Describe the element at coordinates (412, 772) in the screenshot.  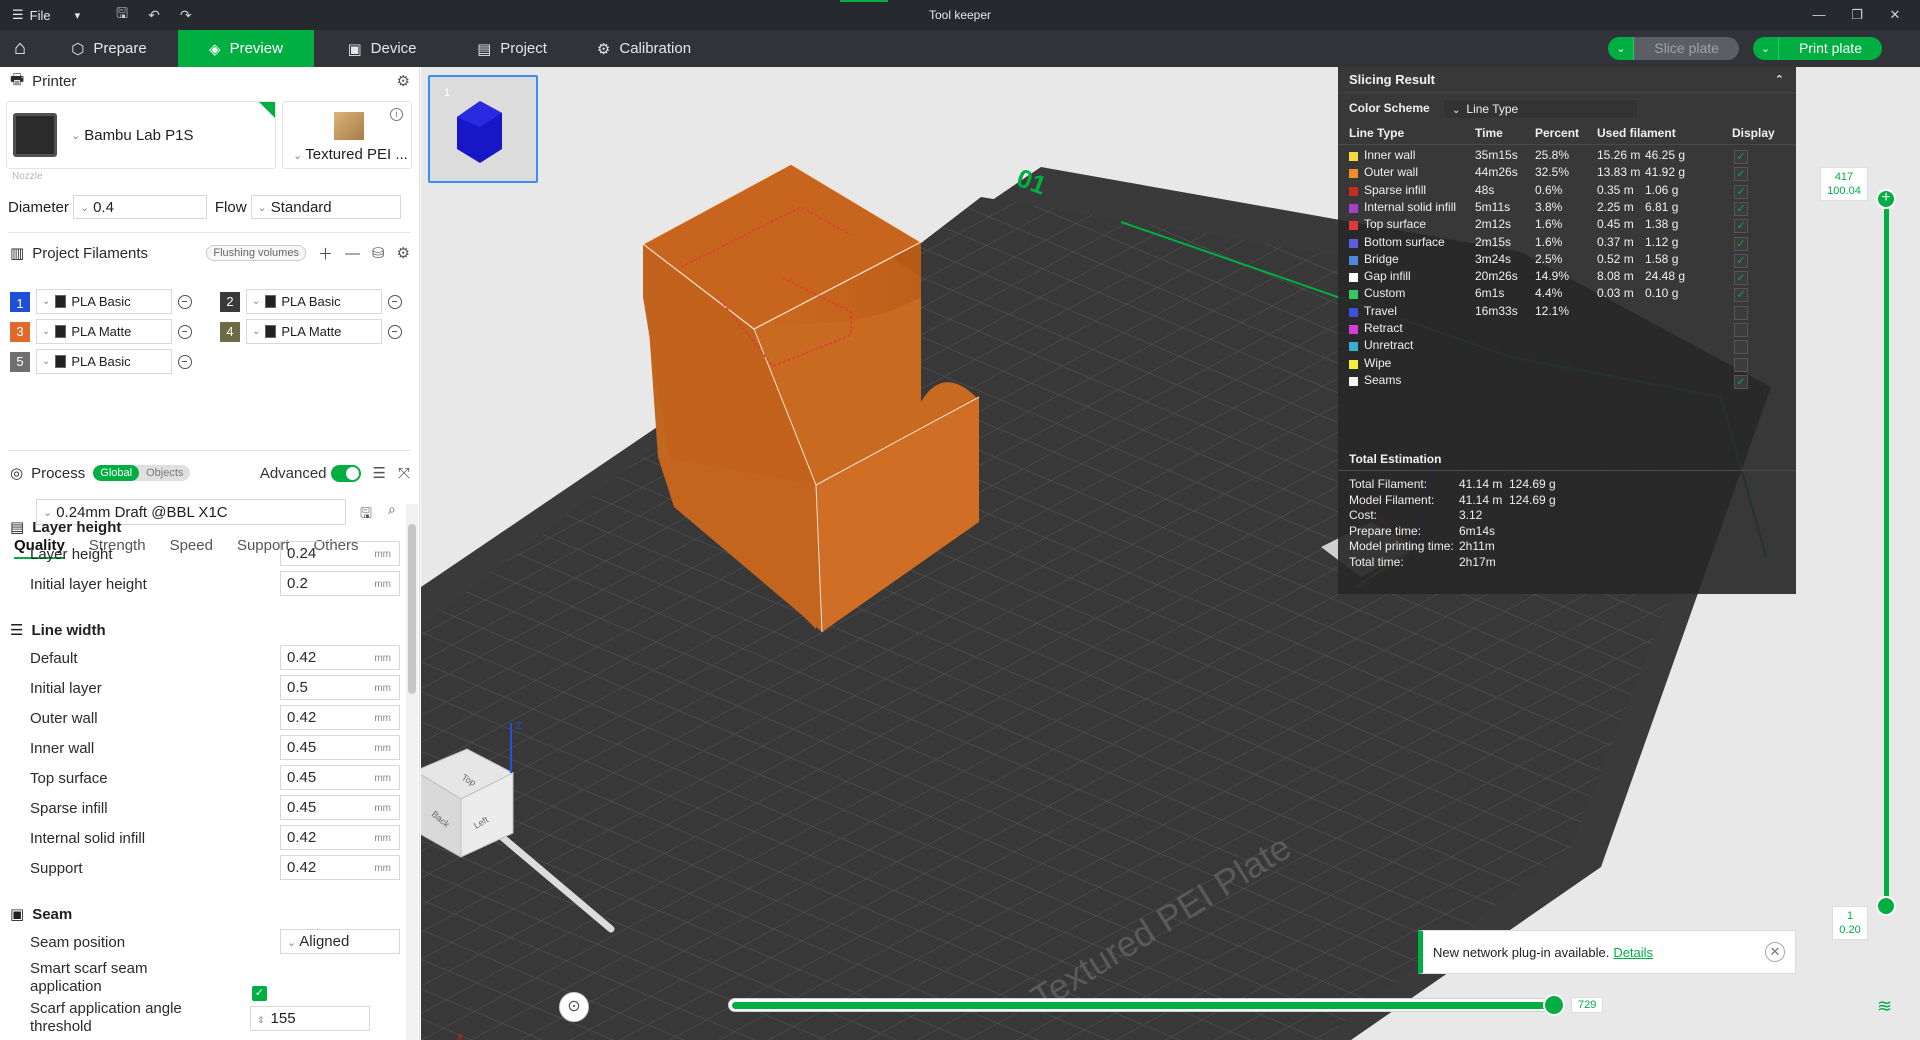
I see `settings-scrollbar` at that location.